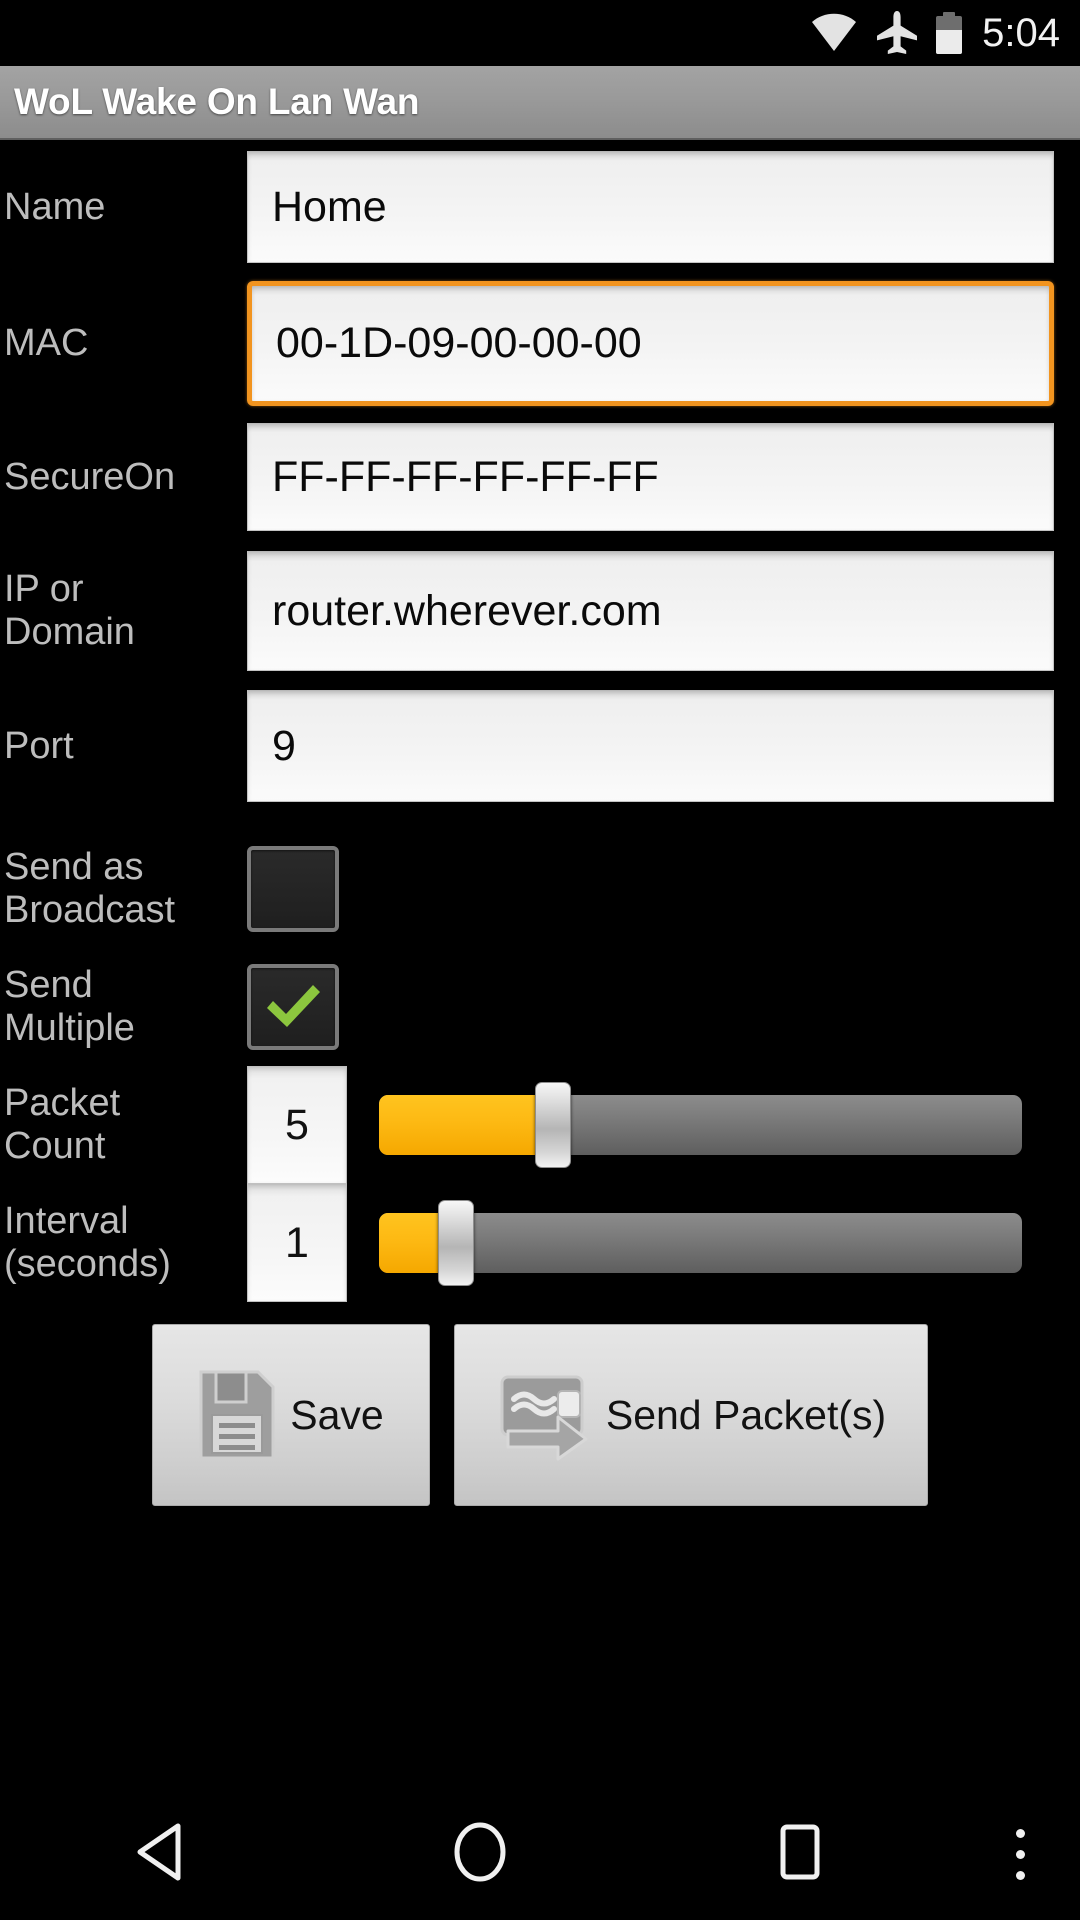 This screenshot has width=1080, height=1920. I want to click on form-row-send-multiple: Send Multiple, so click(540, 1007).